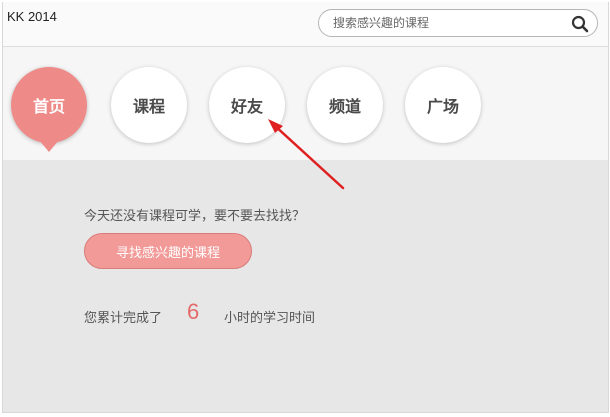 The image size is (610, 417). What do you see at coordinates (149, 105) in the screenshot?
I see `nav-item-courses: 课程` at bounding box center [149, 105].